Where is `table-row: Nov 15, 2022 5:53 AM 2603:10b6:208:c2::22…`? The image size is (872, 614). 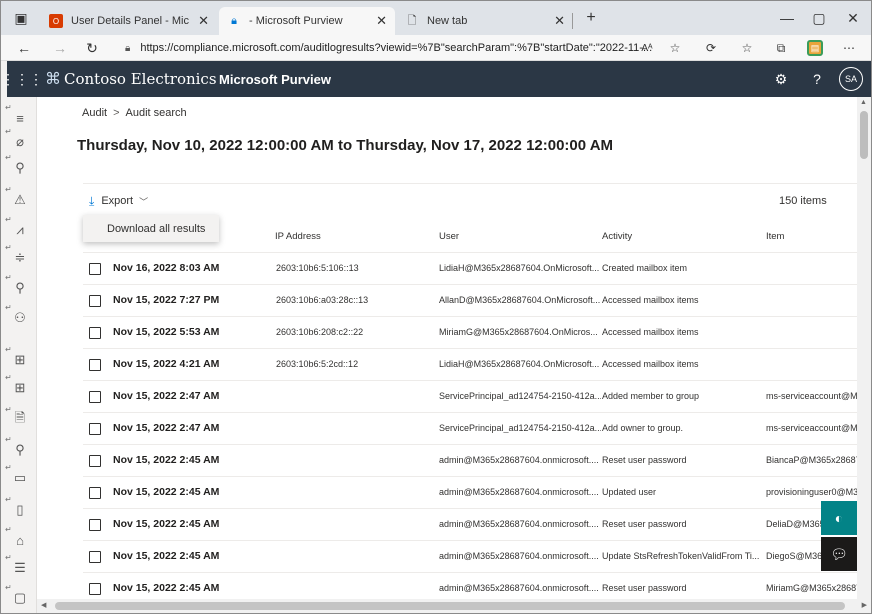
table-row: Nov 15, 2022 5:53 AM 2603:10b6:208:c2::22… is located at coordinates (470, 333).